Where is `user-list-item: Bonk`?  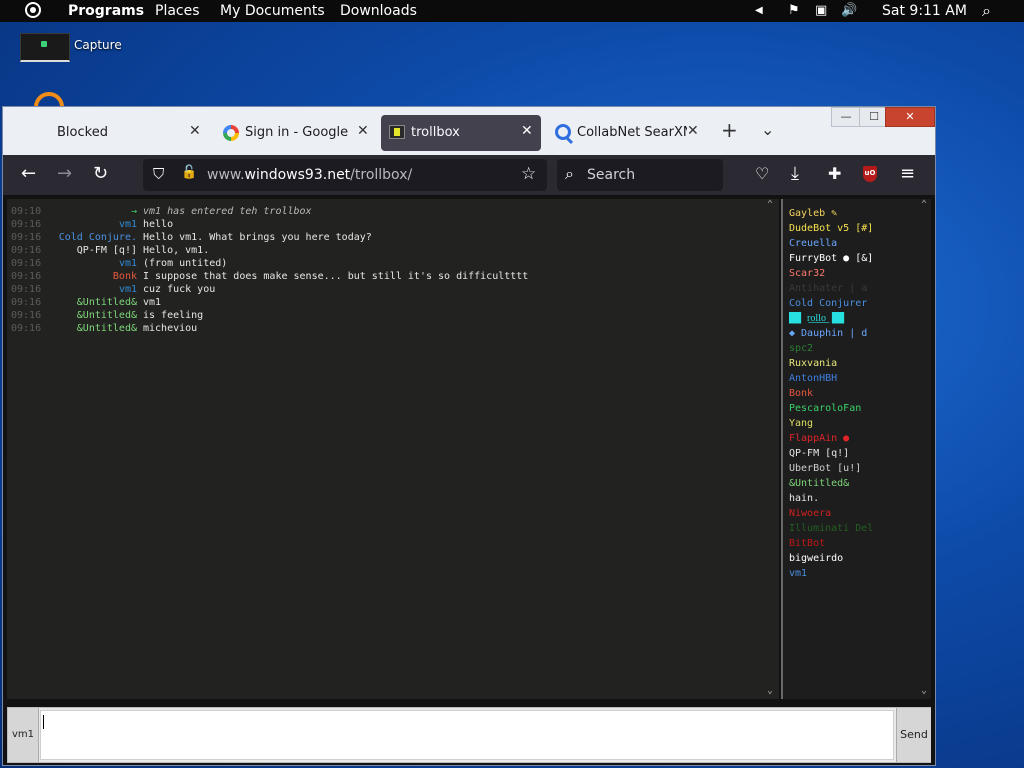
user-list-item: Bonk is located at coordinates (834, 394).